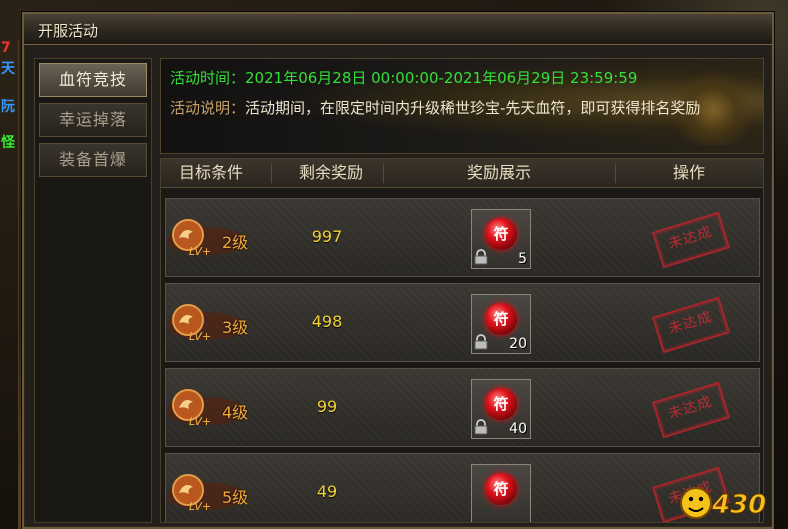  What do you see at coordinates (93, 290) in the screenshot?
I see `event-sidebar: 血符竞技 幸运掉落 装备首爆` at bounding box center [93, 290].